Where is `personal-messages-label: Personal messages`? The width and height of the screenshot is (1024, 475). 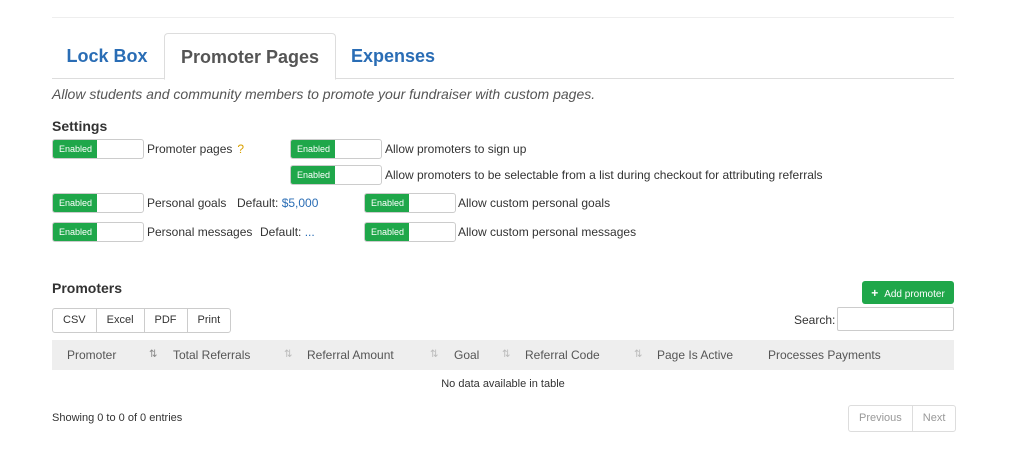
personal-messages-label: Personal messages is located at coordinates (200, 232).